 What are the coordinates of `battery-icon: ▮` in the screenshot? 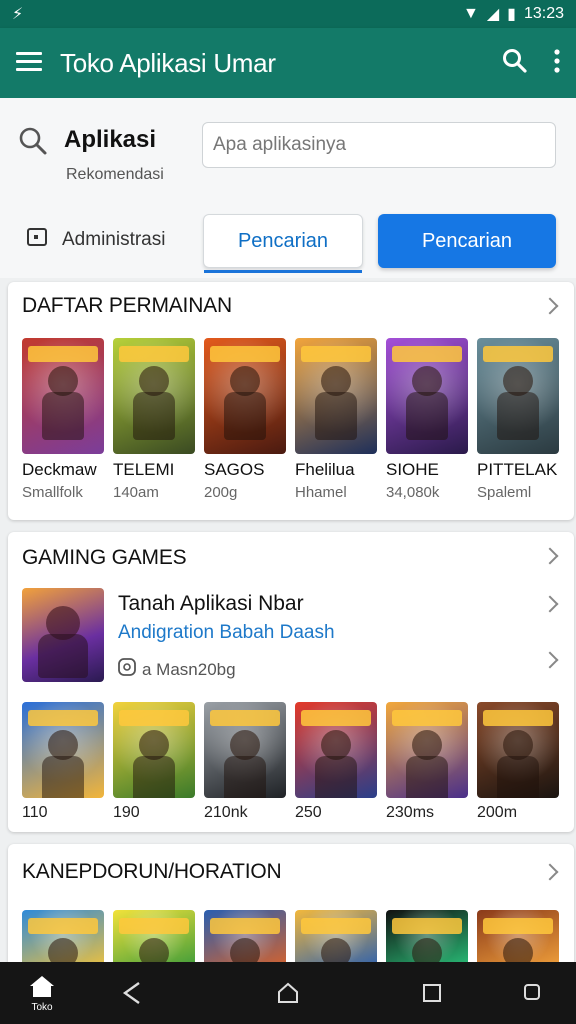 It's located at (511, 14).